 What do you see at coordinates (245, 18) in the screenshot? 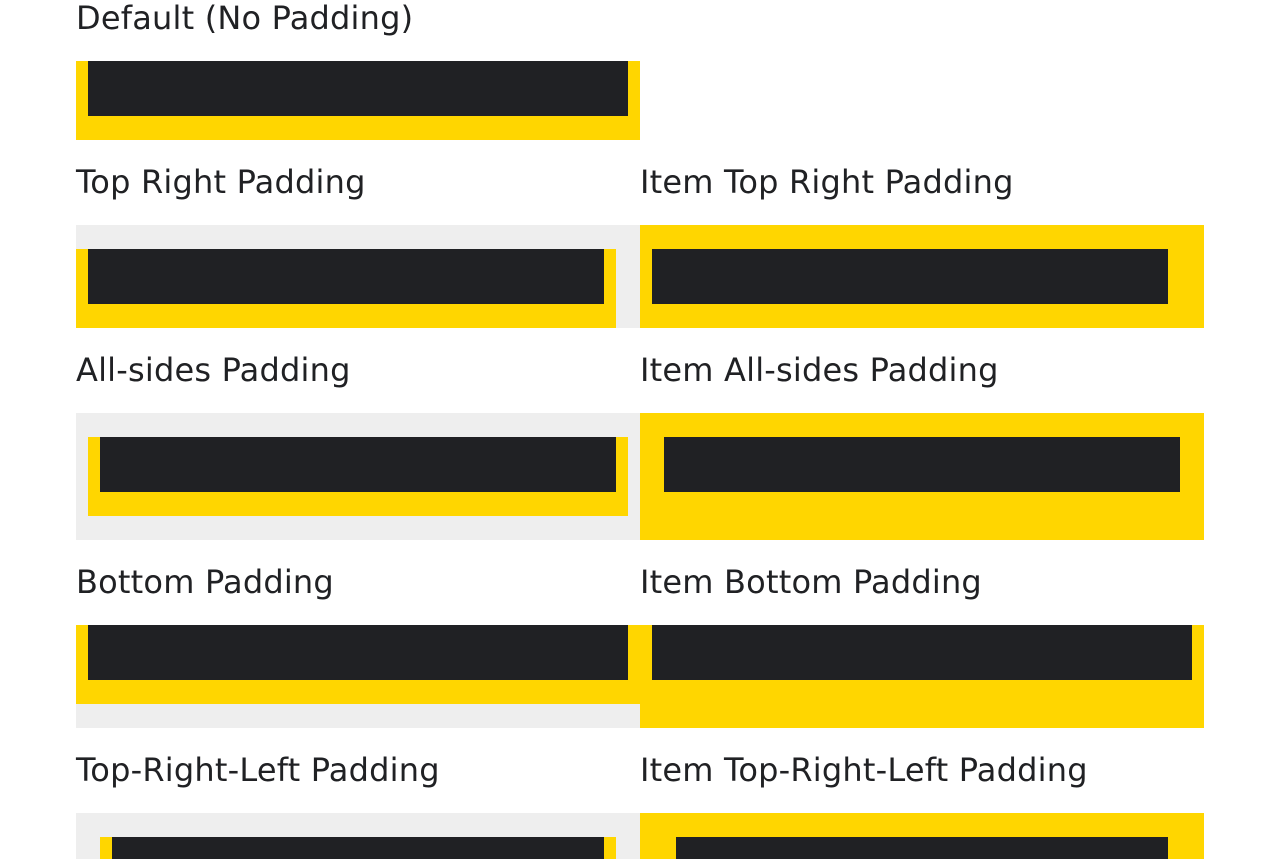
I see `section-title-default: Default (No Padding)` at bounding box center [245, 18].